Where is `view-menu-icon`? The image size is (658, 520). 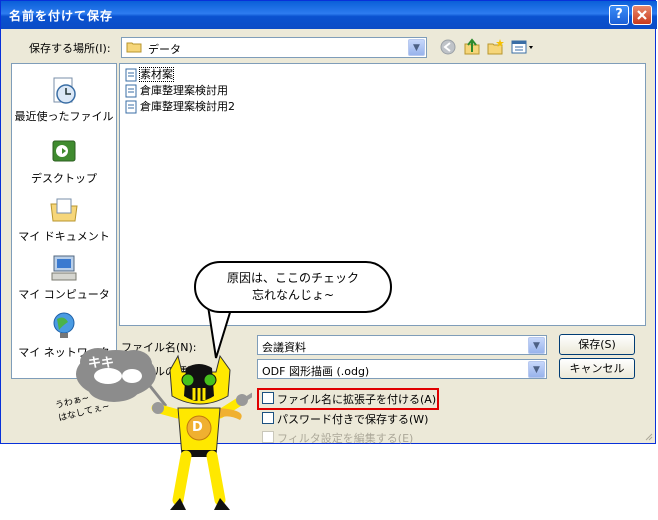
view-menu-icon is located at coordinates (523, 47).